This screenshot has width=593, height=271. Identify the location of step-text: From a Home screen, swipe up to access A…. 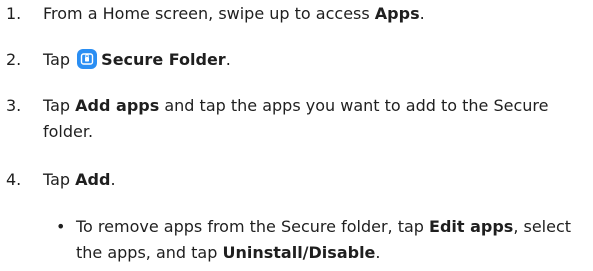
(234, 14).